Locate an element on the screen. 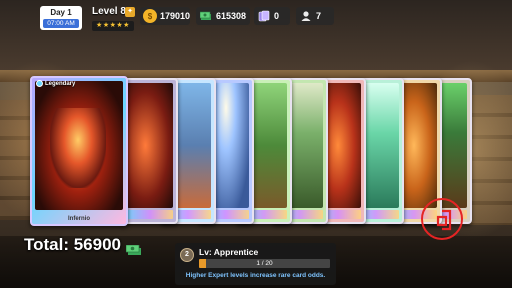 This screenshot has width=512, height=288. cash-icon is located at coordinates (133, 247).